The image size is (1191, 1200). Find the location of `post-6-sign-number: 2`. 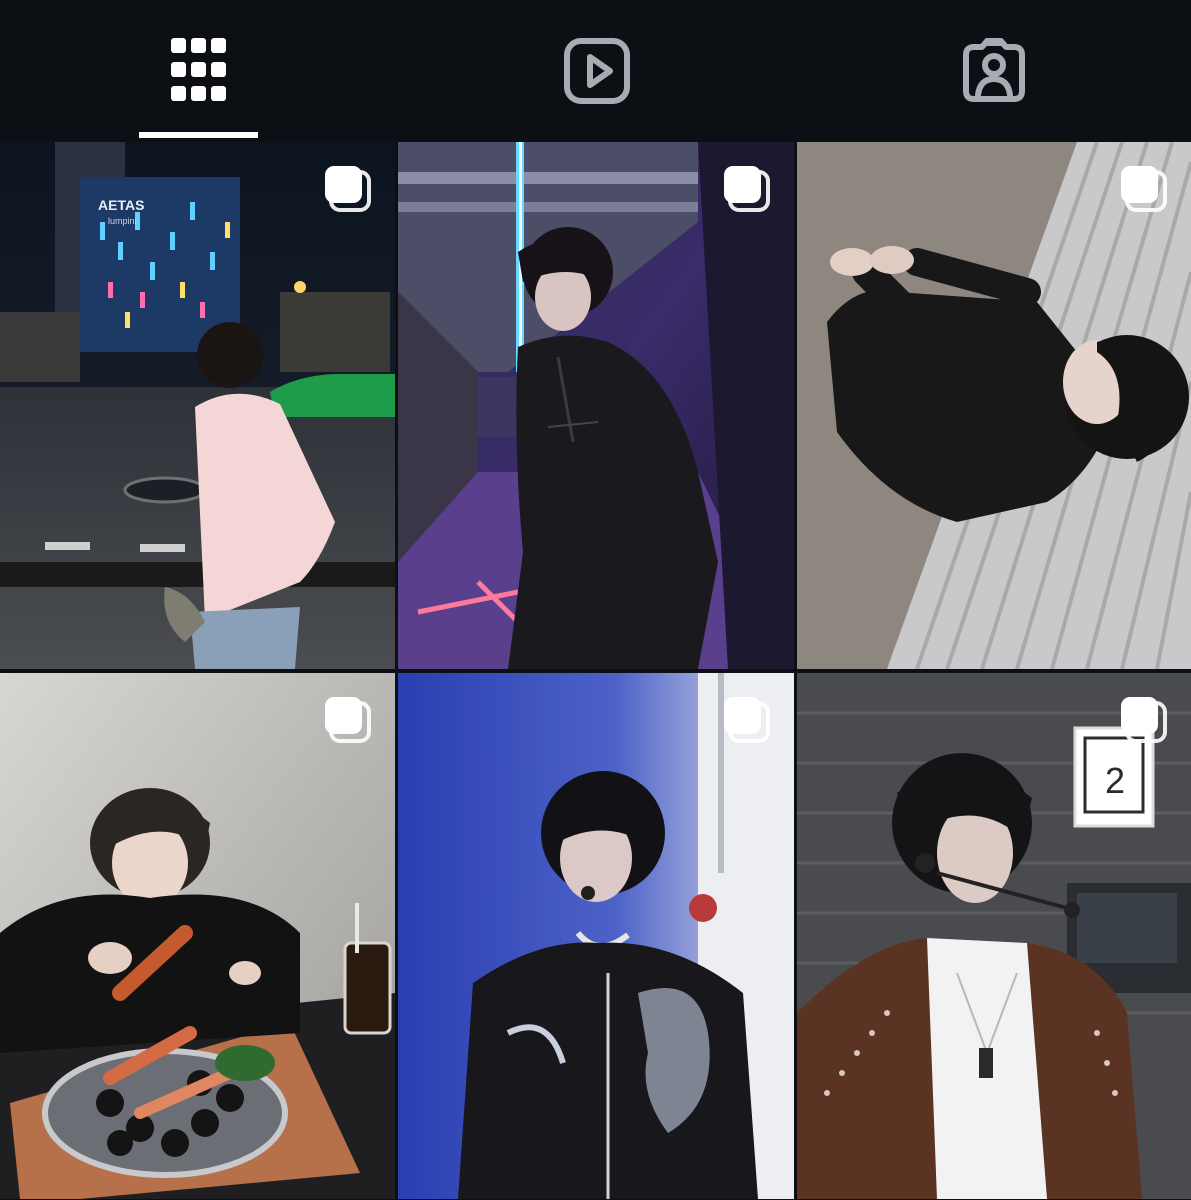

post-6-sign-number: 2 is located at coordinates (1115, 780).